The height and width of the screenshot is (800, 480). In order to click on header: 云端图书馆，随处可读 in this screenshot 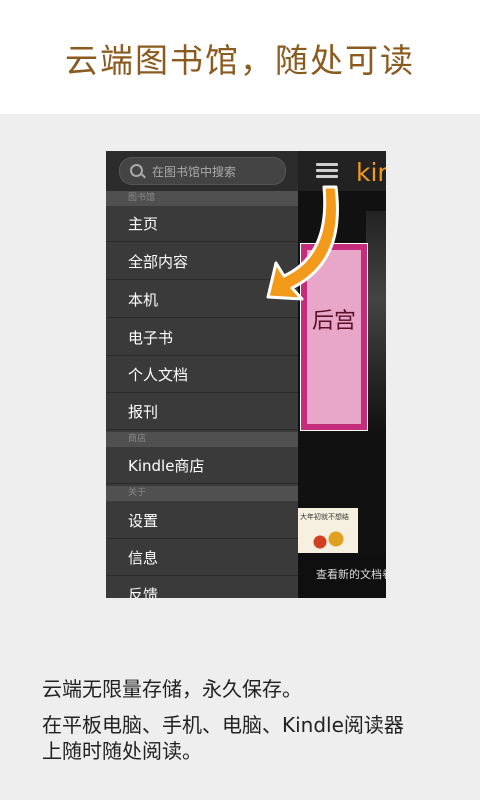, I will do `click(240, 57)`.